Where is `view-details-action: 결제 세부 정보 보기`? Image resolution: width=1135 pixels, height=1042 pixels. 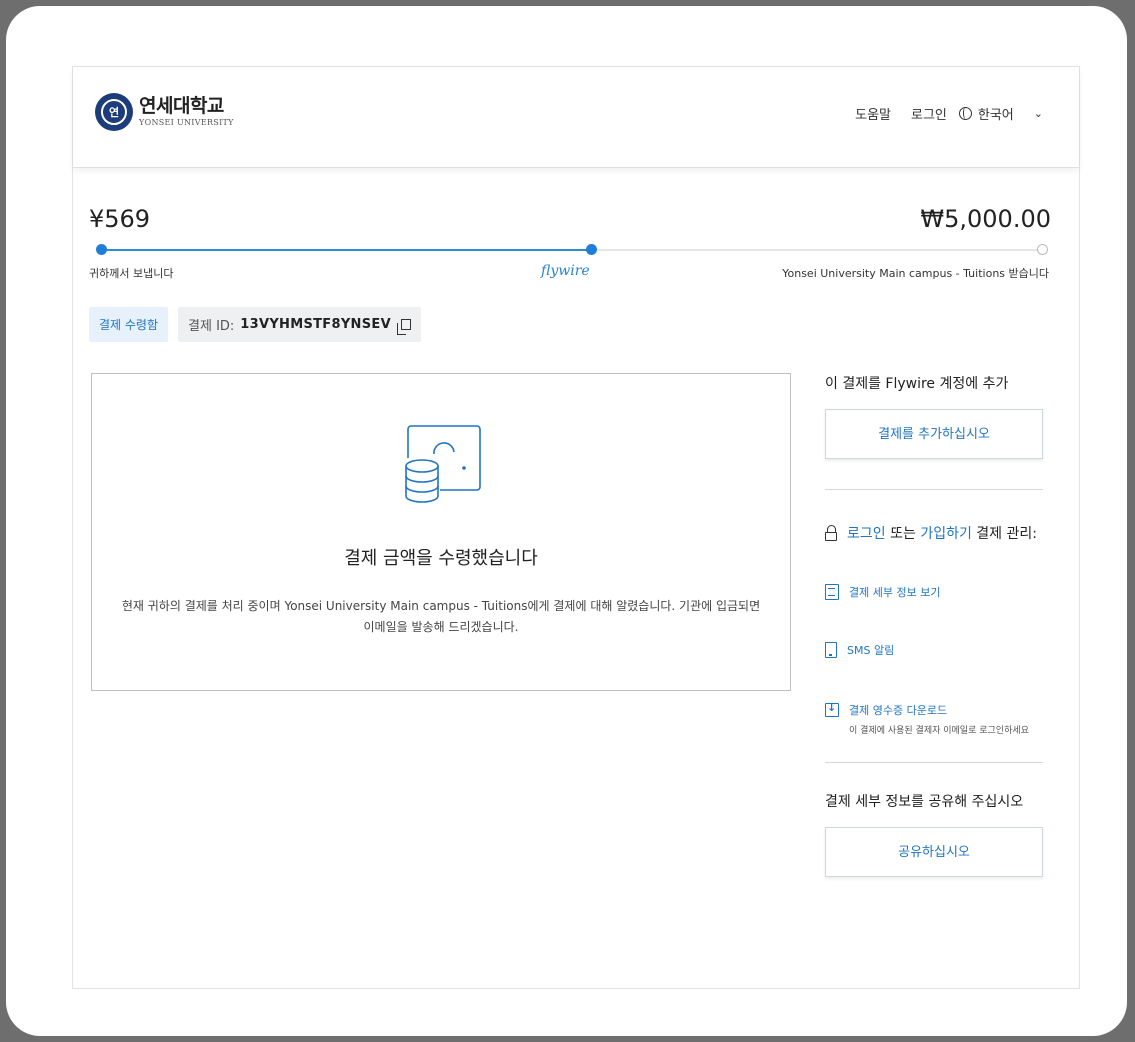 view-details-action: 결제 세부 정보 보기 is located at coordinates (935, 592).